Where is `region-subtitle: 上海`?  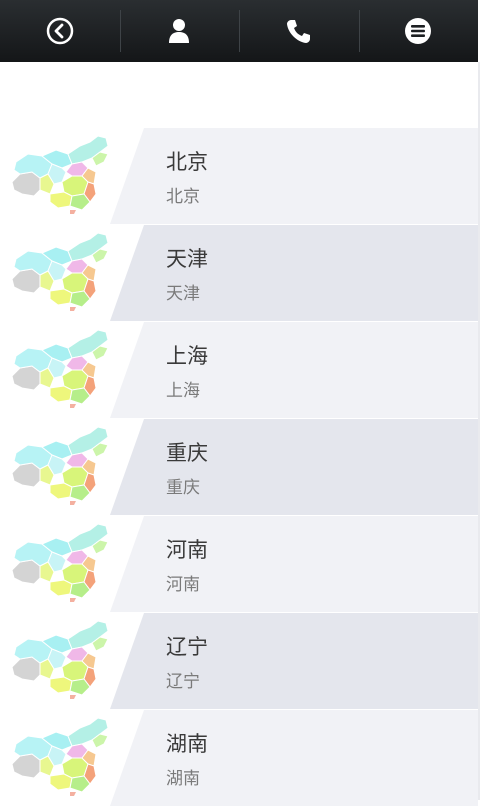
region-subtitle: 上海 is located at coordinates (183, 391).